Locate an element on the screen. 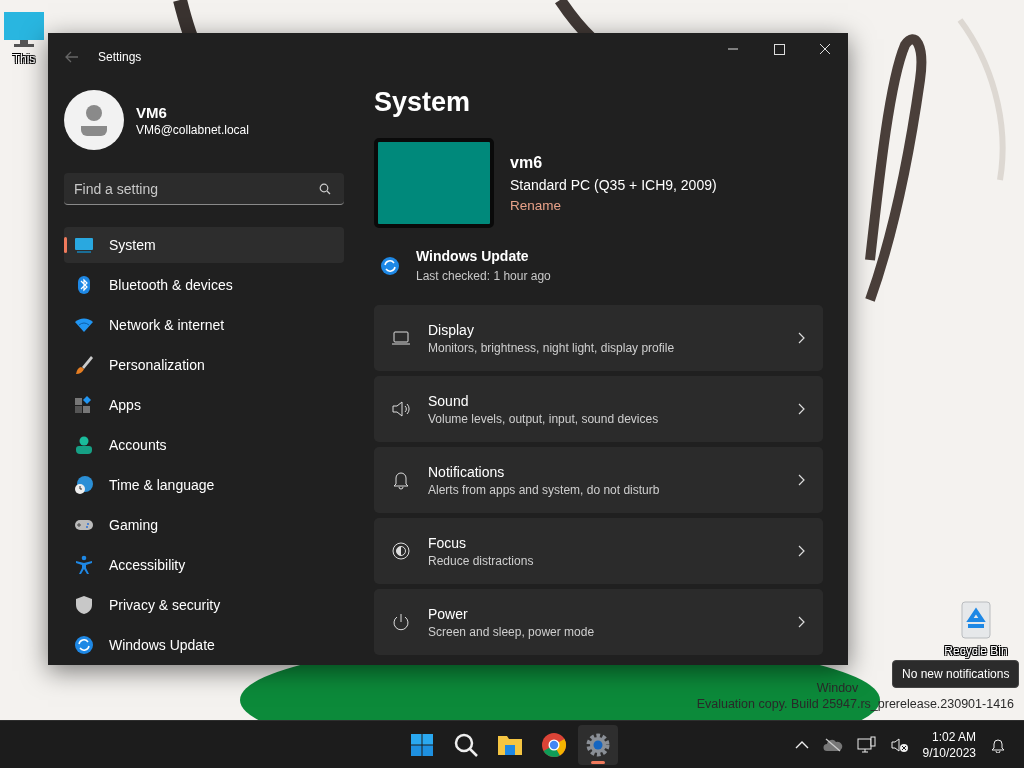 The height and width of the screenshot is (768, 1024). nav-item: Network & internet is located at coordinates (204, 325).